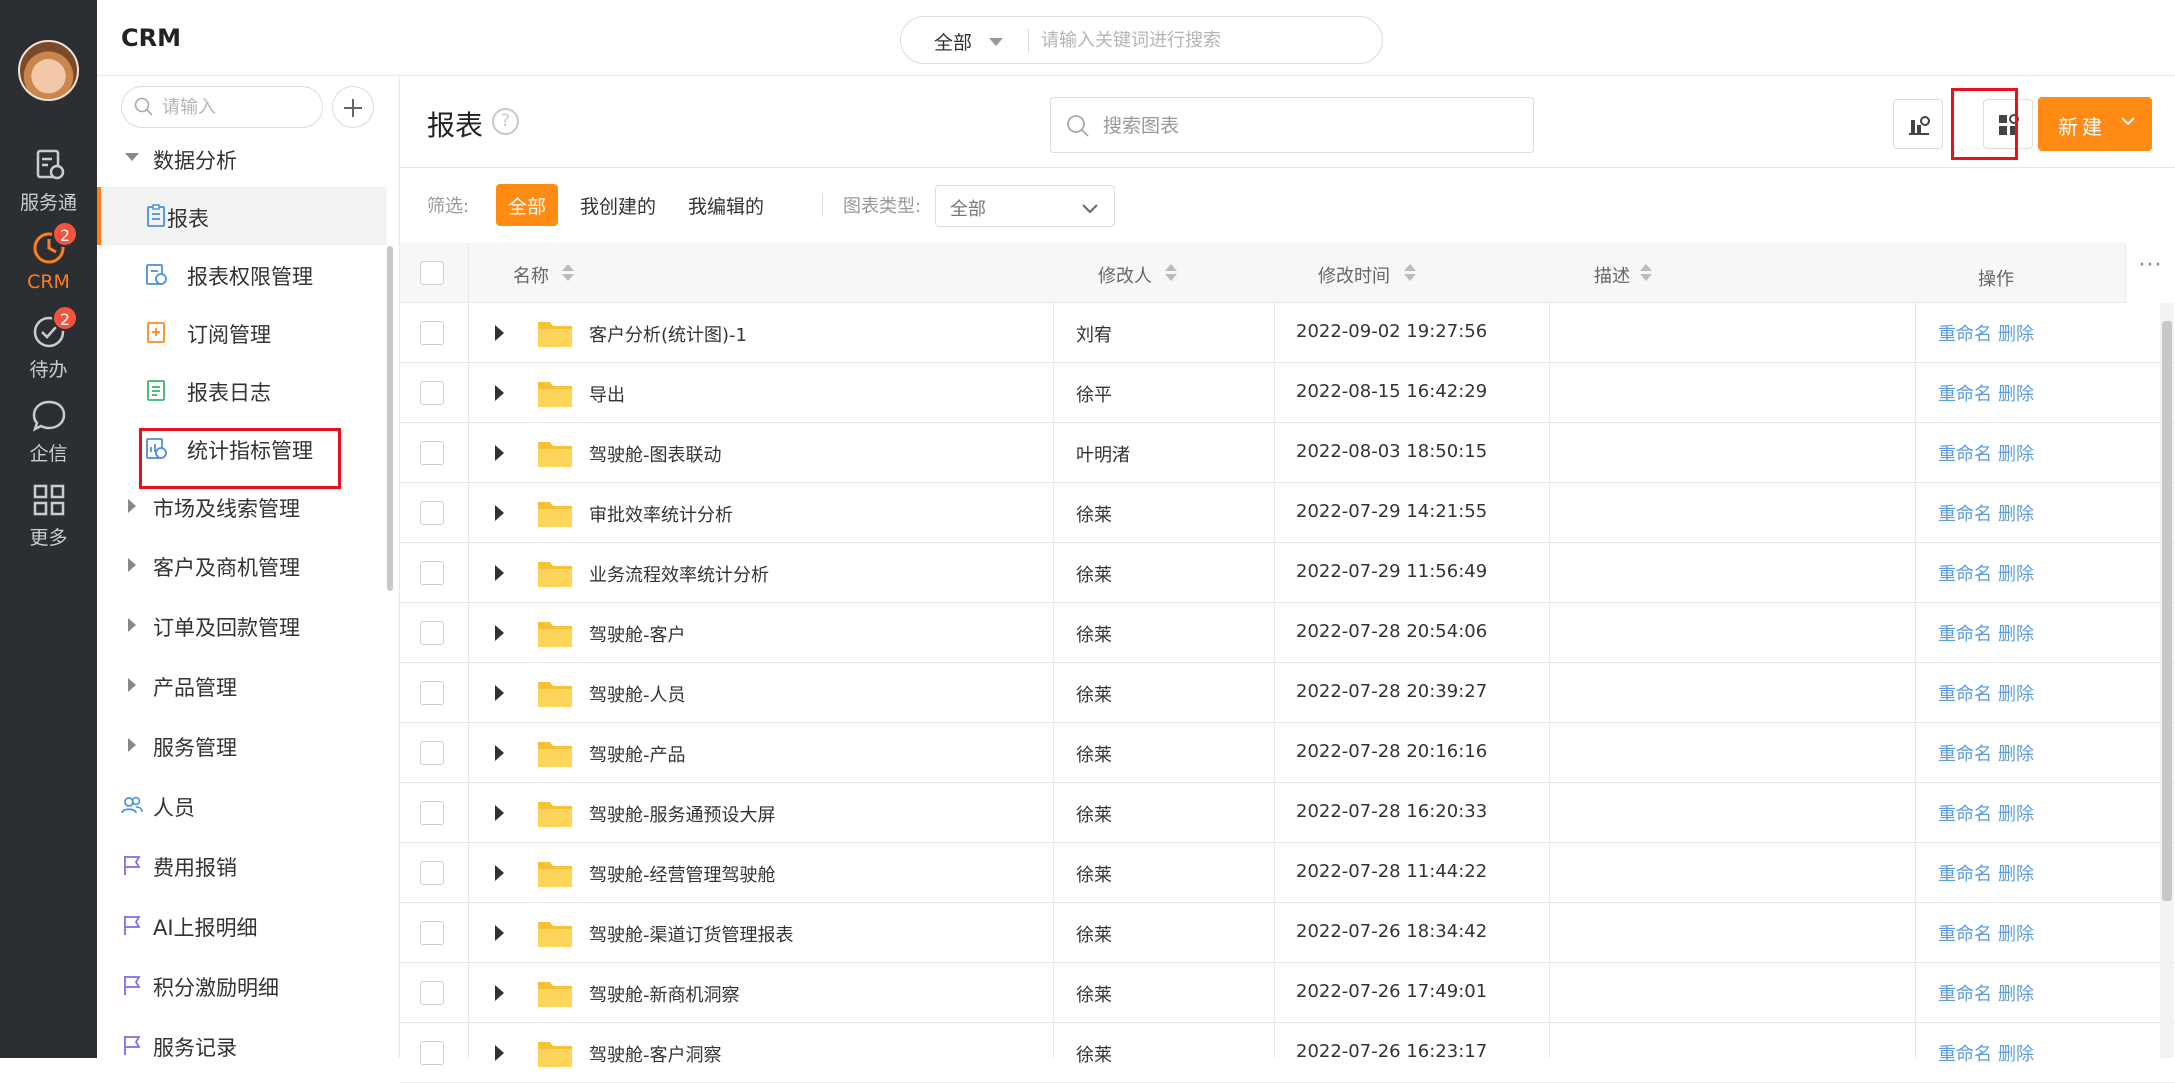  Describe the element at coordinates (1287, 393) in the screenshot. I see `table-row: 导出 徐平 2022-08-15 16:42:29 重命名删除` at that location.